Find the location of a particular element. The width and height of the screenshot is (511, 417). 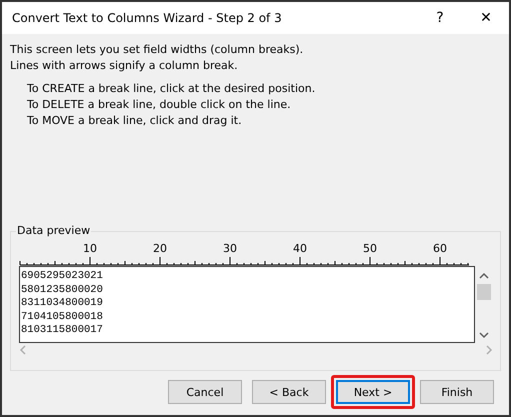

scroll-down-icon is located at coordinates (483, 335).